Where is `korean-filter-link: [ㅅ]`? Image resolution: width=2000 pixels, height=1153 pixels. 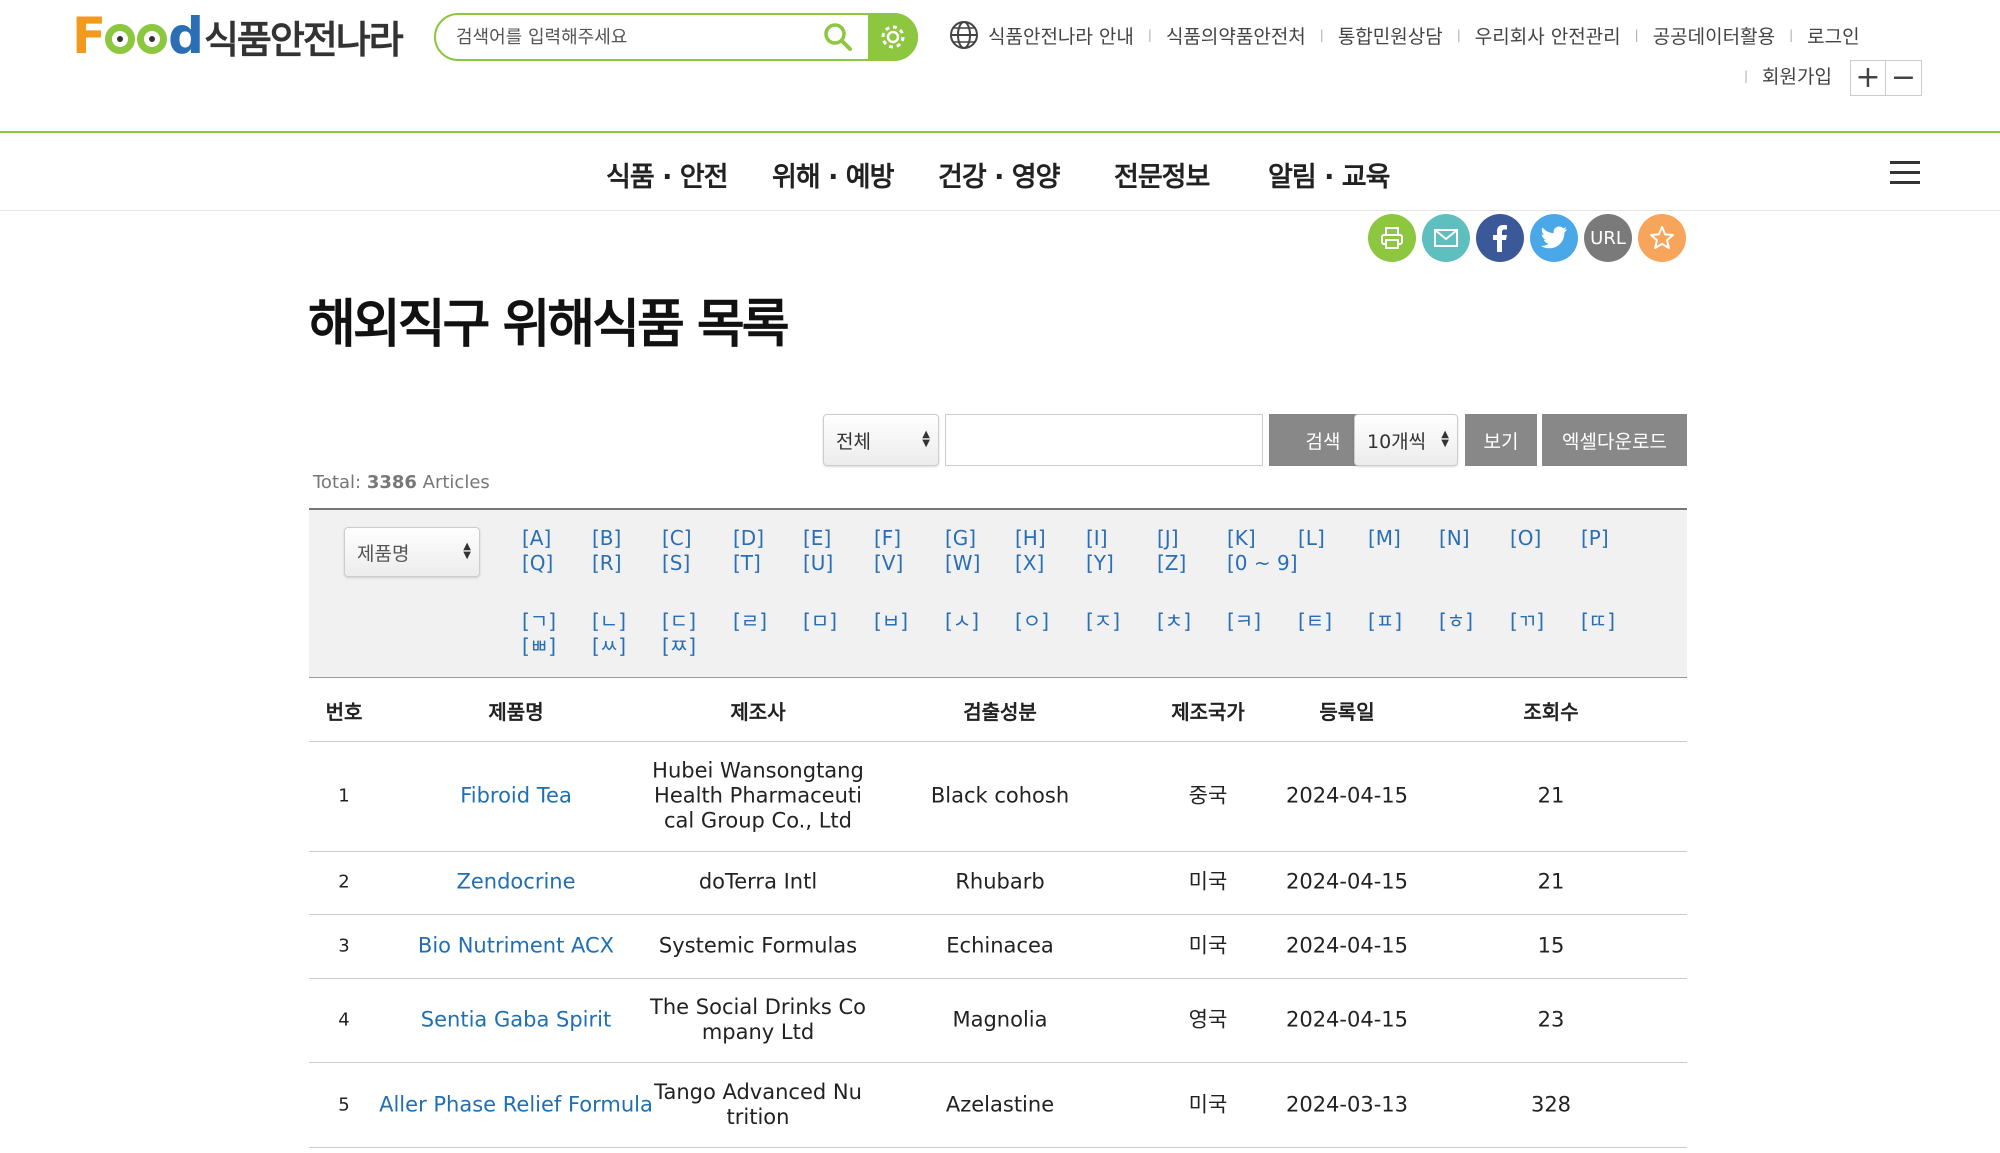 korean-filter-link: [ㅅ] is located at coordinates (962, 621).